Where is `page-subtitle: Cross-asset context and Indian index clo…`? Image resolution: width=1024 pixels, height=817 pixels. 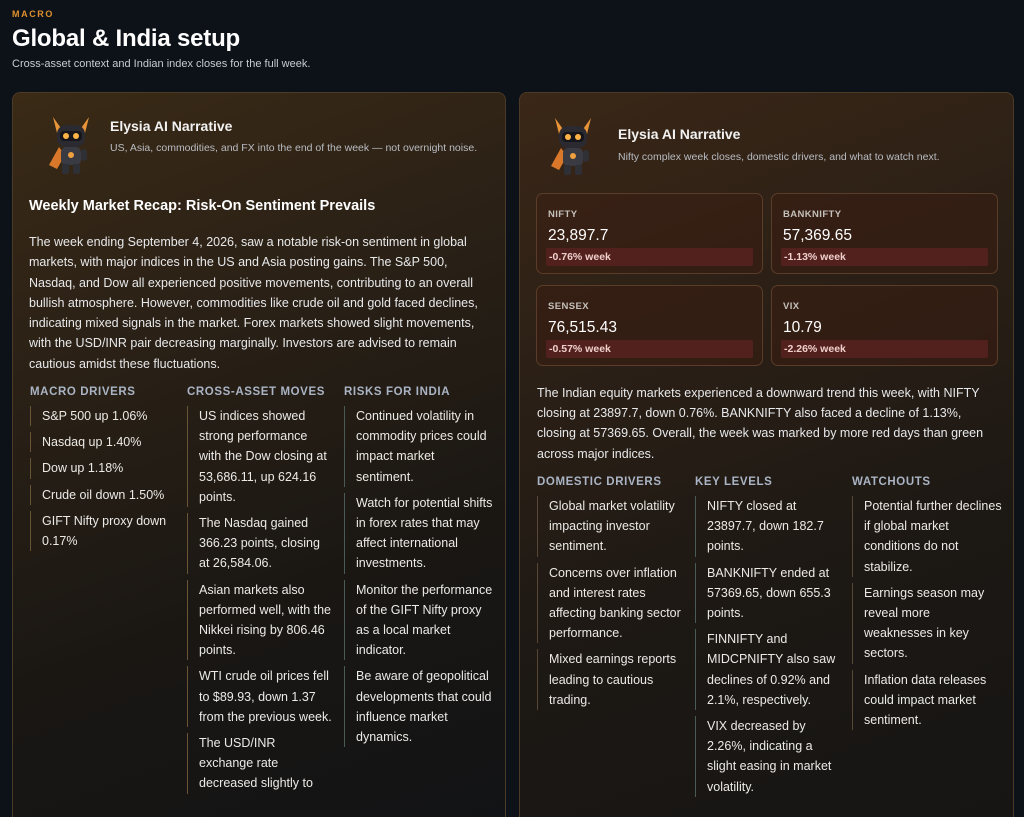 page-subtitle: Cross-asset context and Indian index clo… is located at coordinates (161, 64).